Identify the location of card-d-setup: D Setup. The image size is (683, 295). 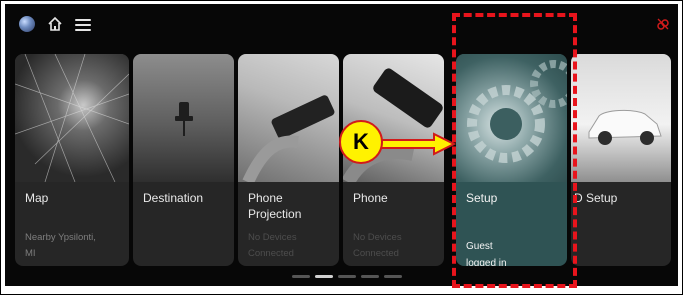
(621, 160).